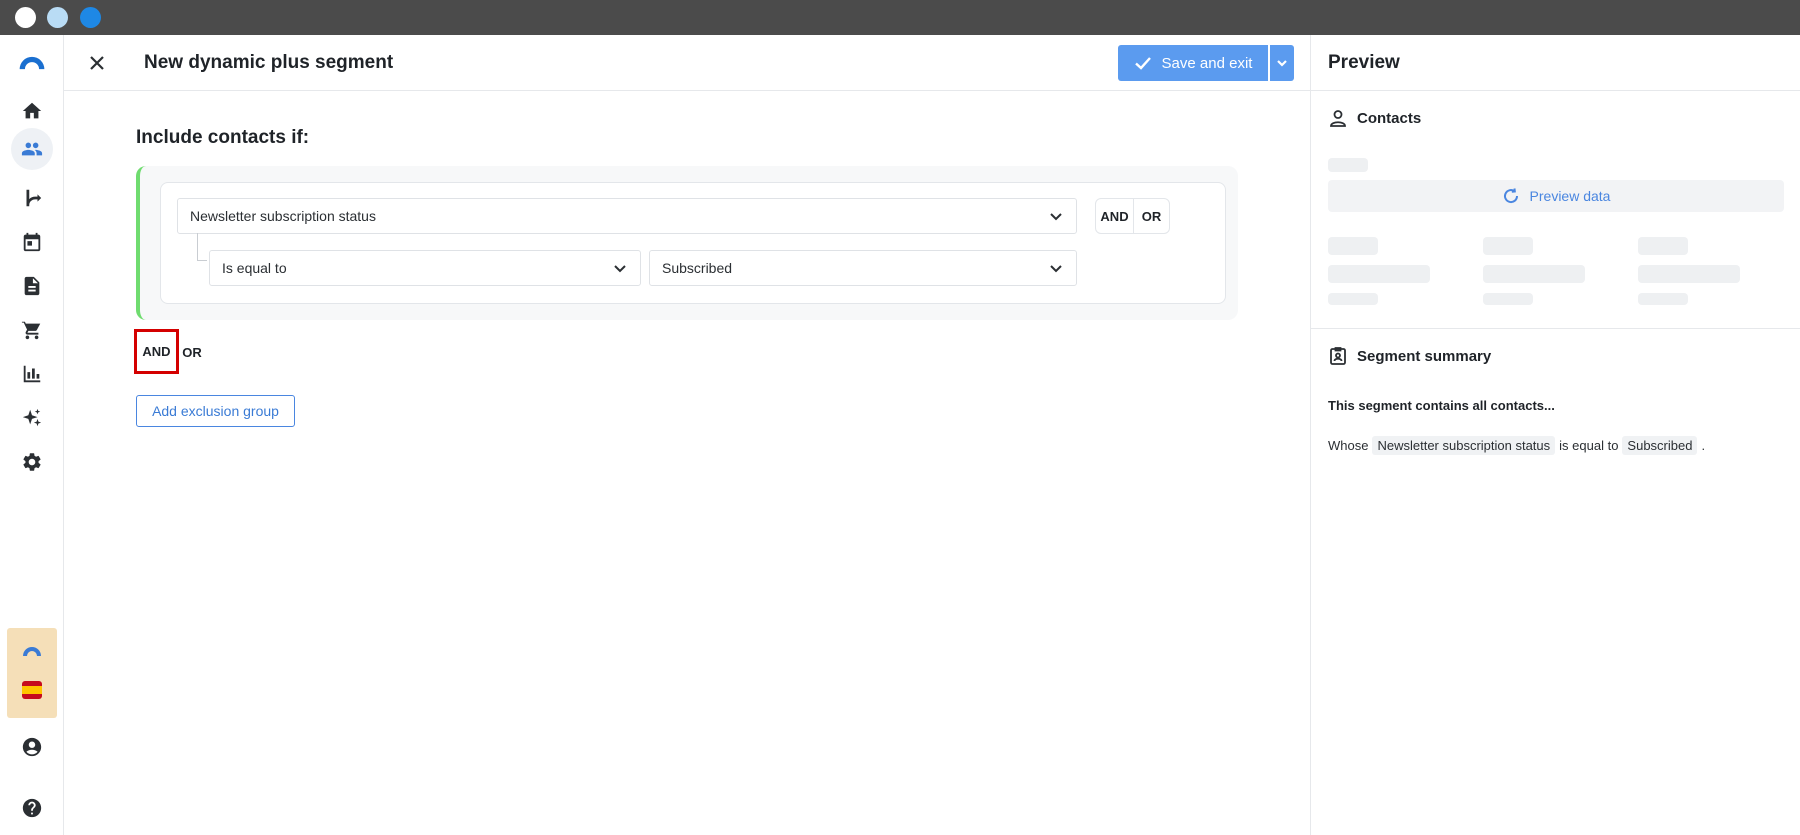 This screenshot has height=835, width=1800. I want to click on window-minimize-dot, so click(57, 17).